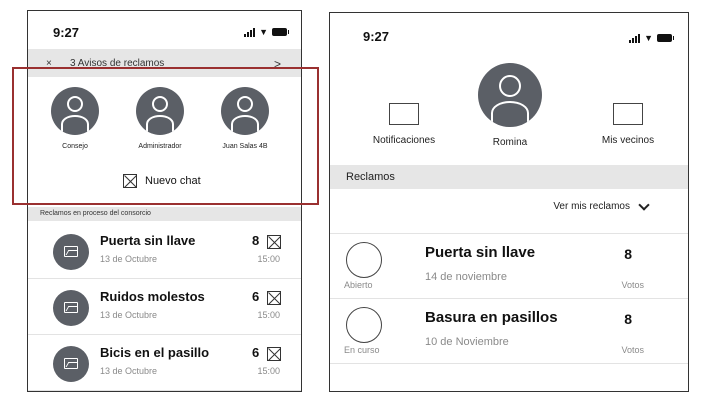  I want to click on claim-title: Bicis en el pasillo, so click(155, 352).